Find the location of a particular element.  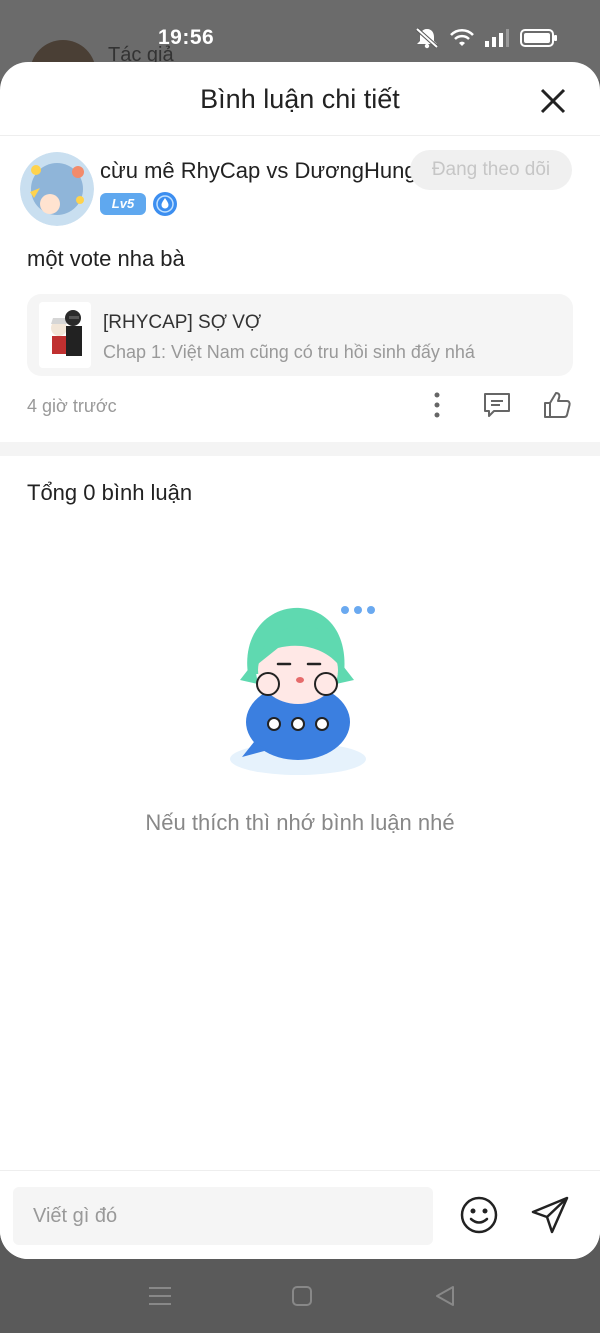

comment-timestamp: 4 giờ trước is located at coordinates (72, 406).